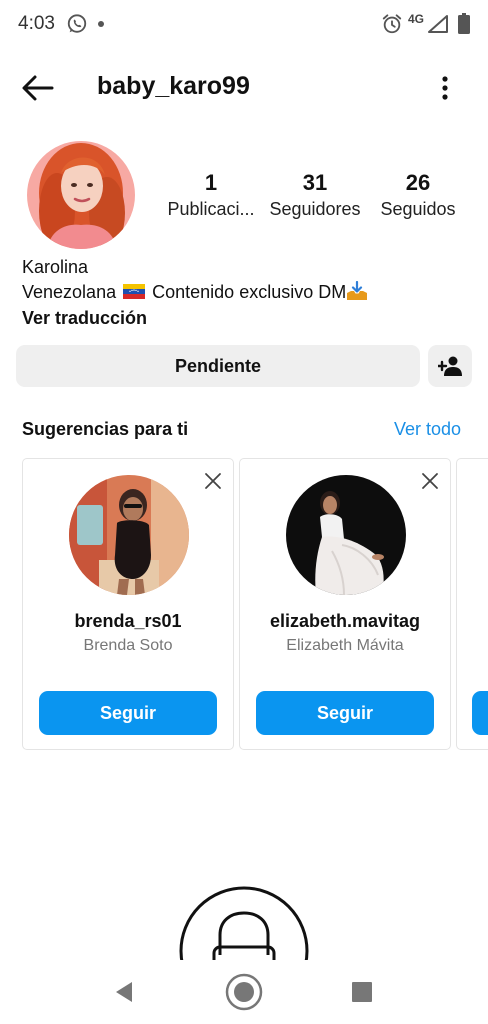 The image size is (488, 1024). What do you see at coordinates (345, 645) in the screenshot?
I see `suggestion-name: Elizabeth Mávita` at bounding box center [345, 645].